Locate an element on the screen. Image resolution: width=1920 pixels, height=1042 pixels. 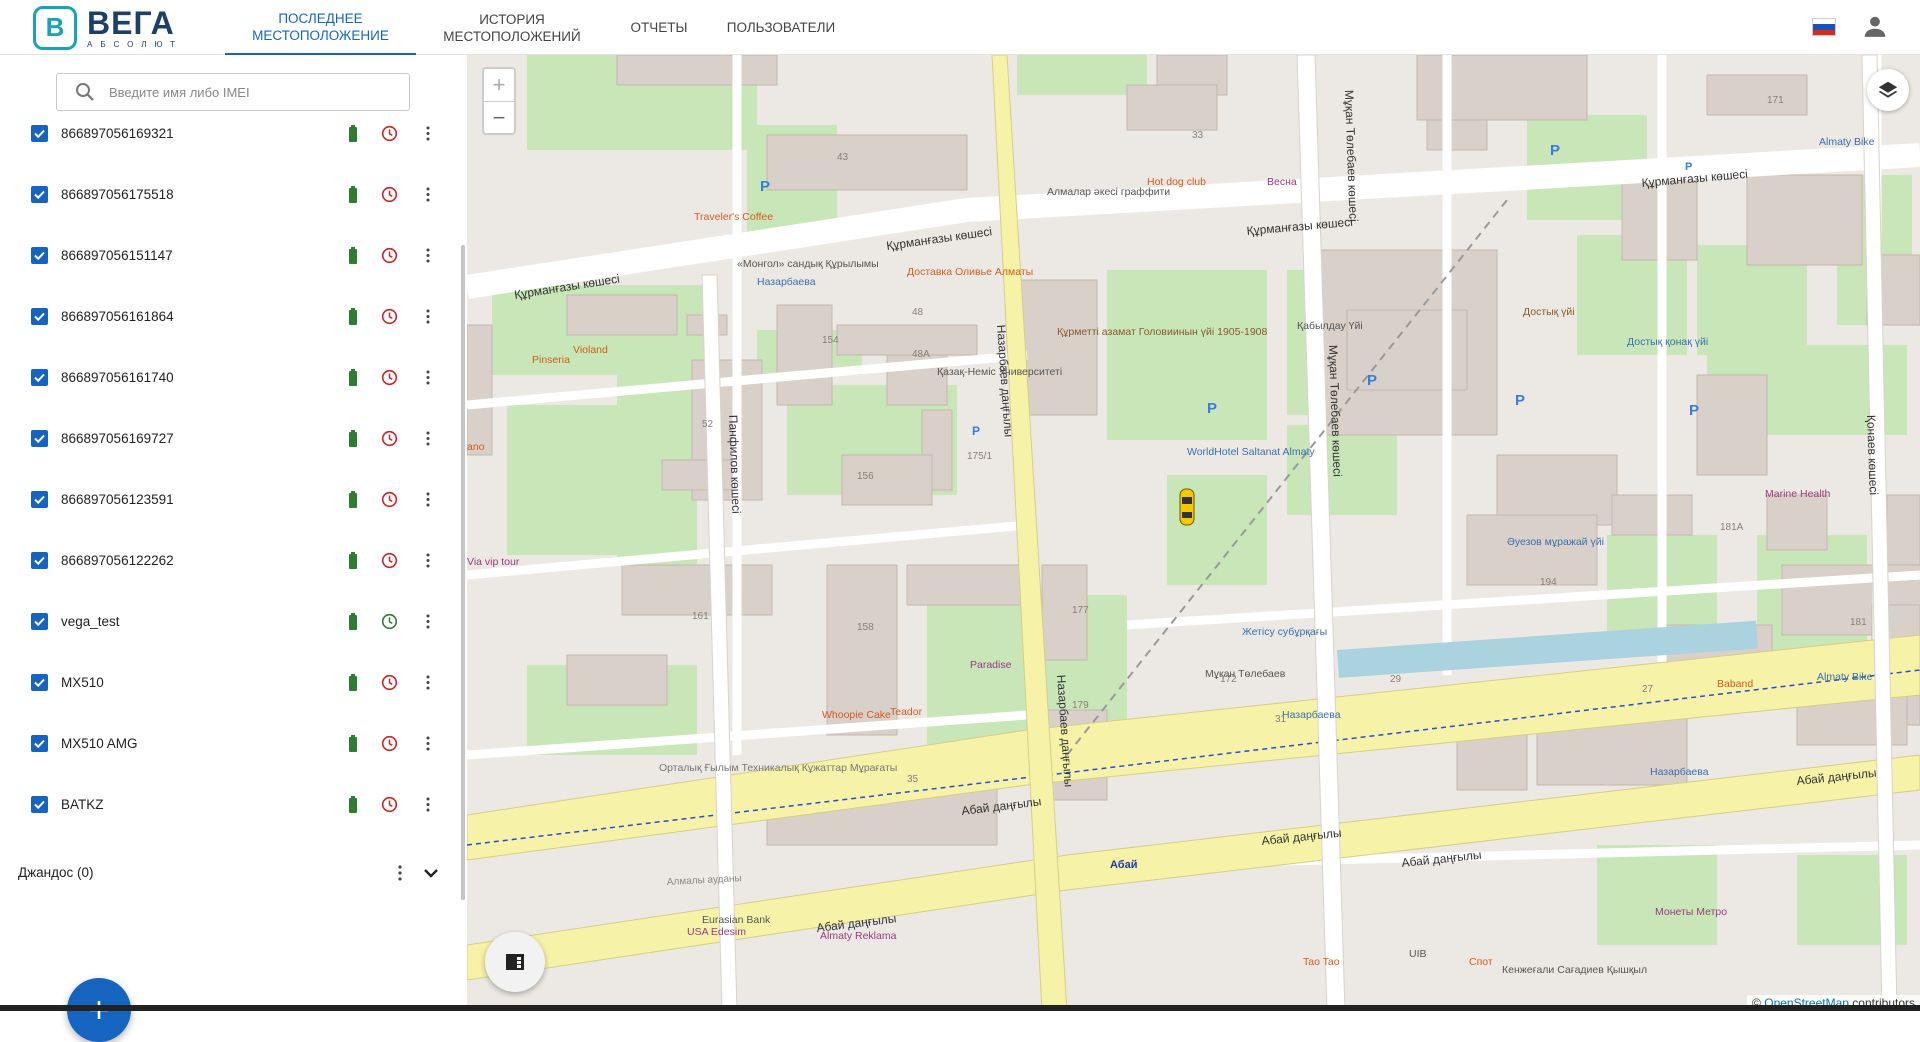
vega-logo: B ВЕГА АБСОЛЮТ is located at coordinates (108, 27).